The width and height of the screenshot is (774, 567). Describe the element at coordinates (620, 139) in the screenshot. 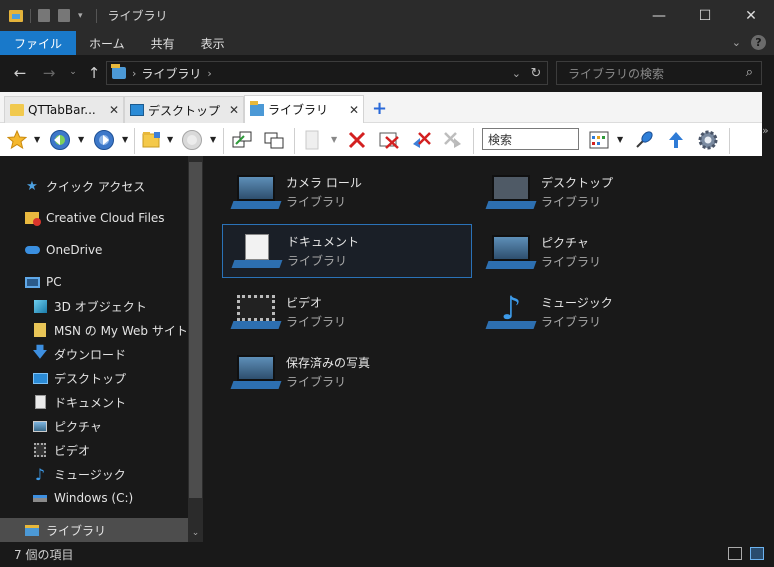

I see `view-mode-dropdown-icon: ▼` at that location.